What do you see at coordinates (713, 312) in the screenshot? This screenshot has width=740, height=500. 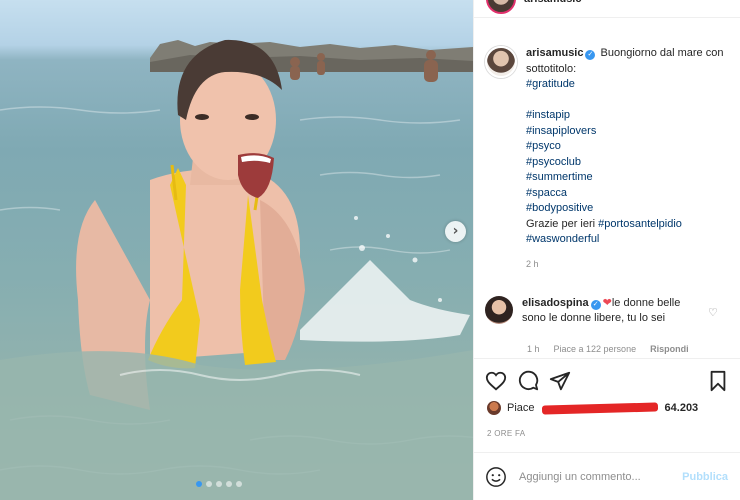 I see `comment-like-heart-icon: ♡` at bounding box center [713, 312].